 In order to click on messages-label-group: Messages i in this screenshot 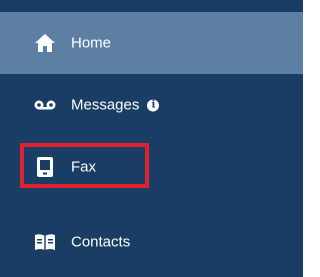, I will do `click(115, 105)`.